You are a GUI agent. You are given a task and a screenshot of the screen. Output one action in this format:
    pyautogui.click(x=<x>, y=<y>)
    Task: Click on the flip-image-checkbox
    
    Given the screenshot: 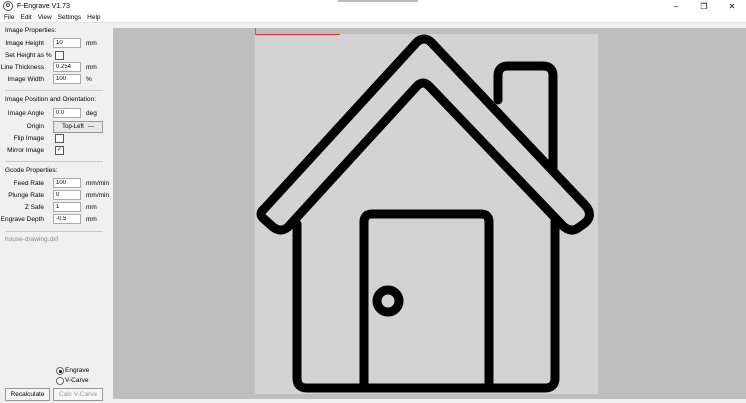 What is the action you would take?
    pyautogui.click(x=59, y=138)
    